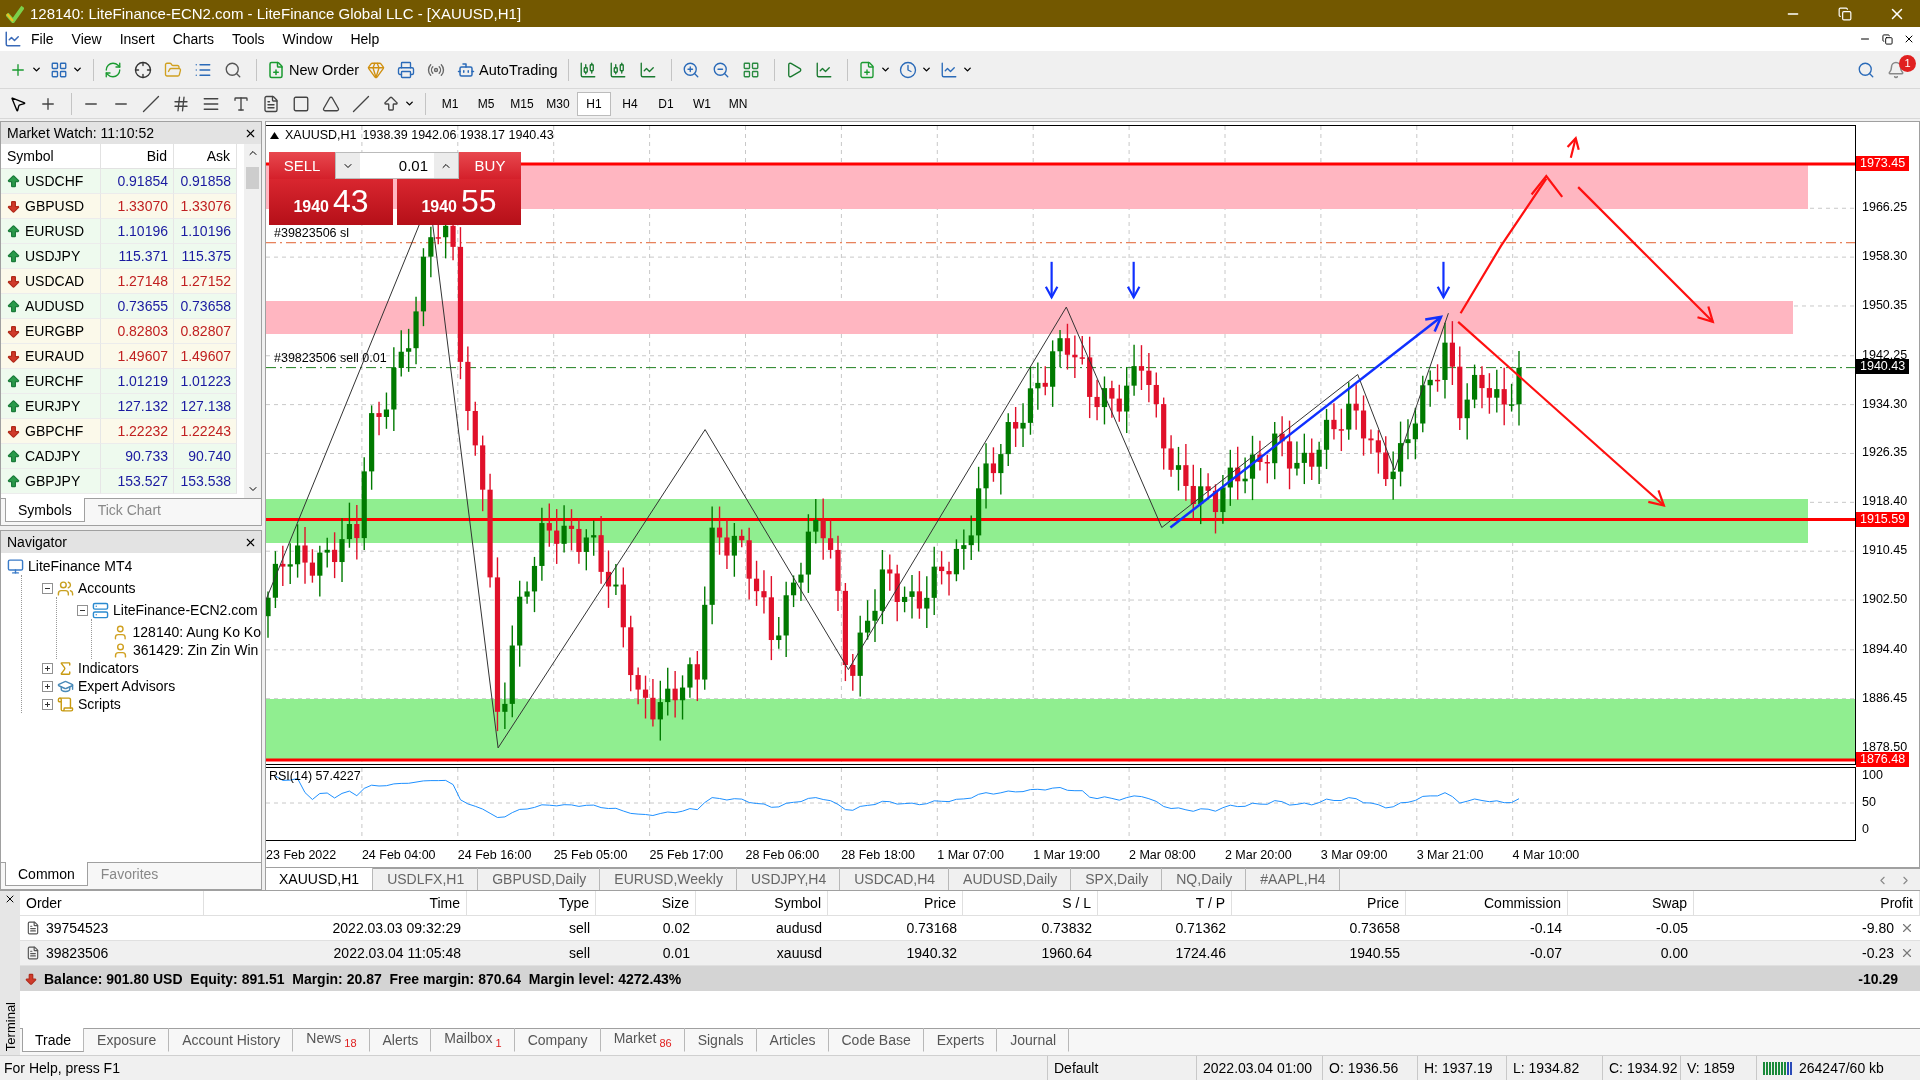 The width and height of the screenshot is (1920, 1080). I want to click on order-label: #39823506 sell 0.01, so click(330, 357).